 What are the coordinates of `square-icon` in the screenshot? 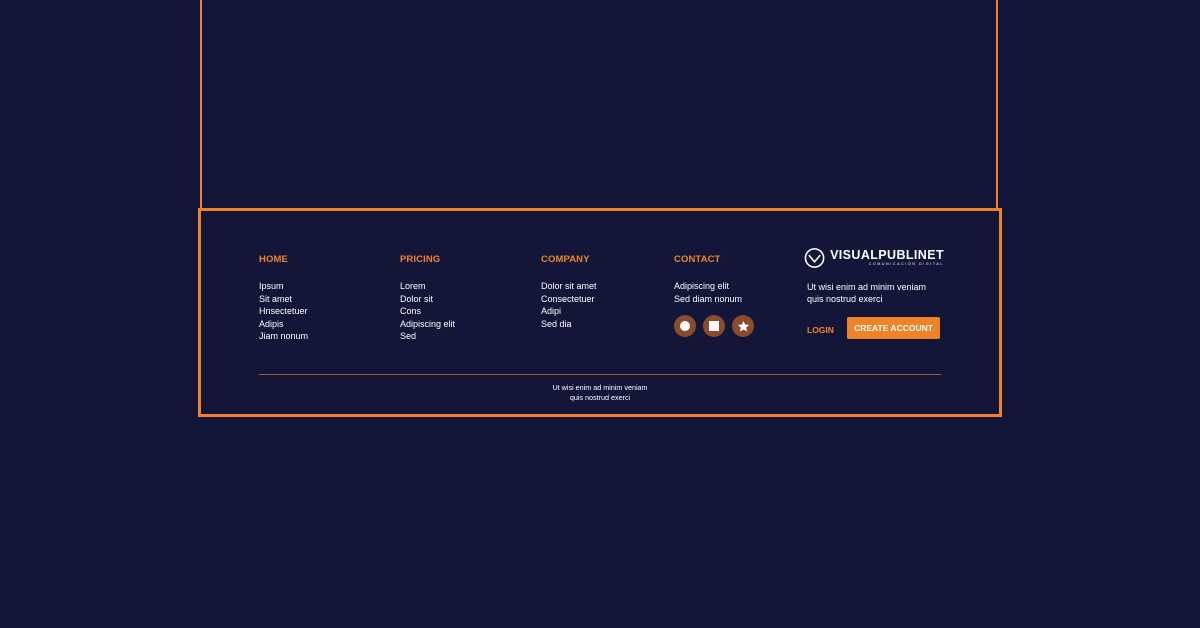 It's located at (714, 326).